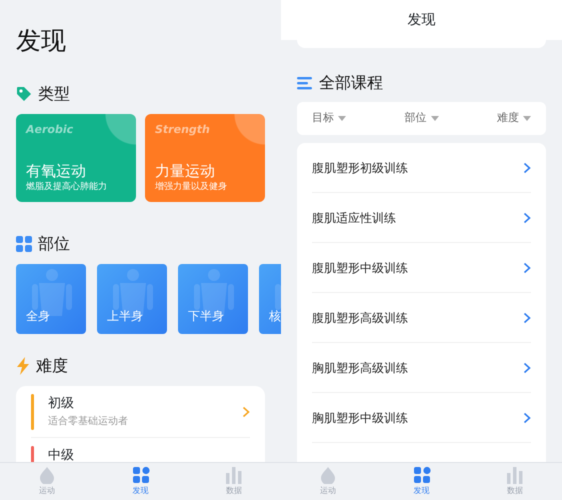  I want to click on category-subtitle: 增强力量以及健身, so click(191, 187).